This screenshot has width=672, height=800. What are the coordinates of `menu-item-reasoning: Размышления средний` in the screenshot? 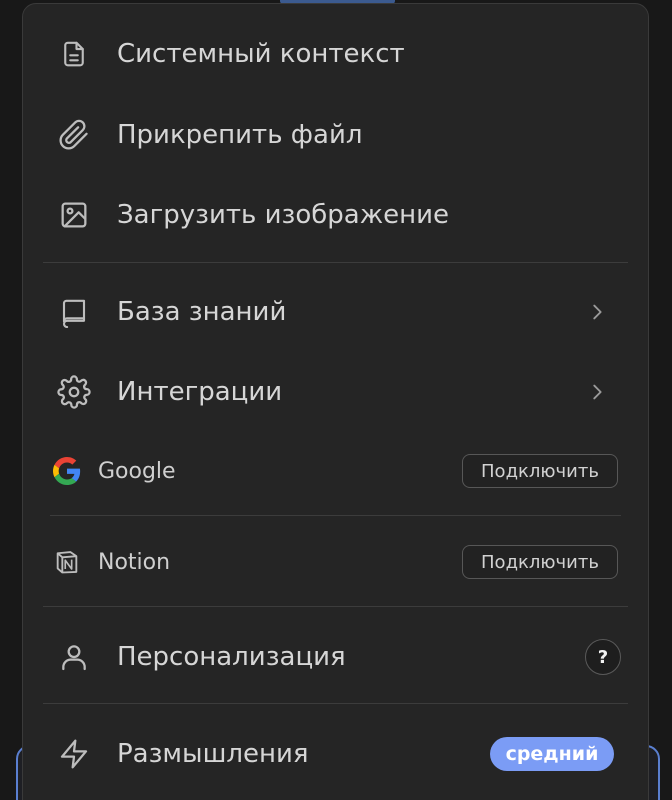 It's located at (335, 754).